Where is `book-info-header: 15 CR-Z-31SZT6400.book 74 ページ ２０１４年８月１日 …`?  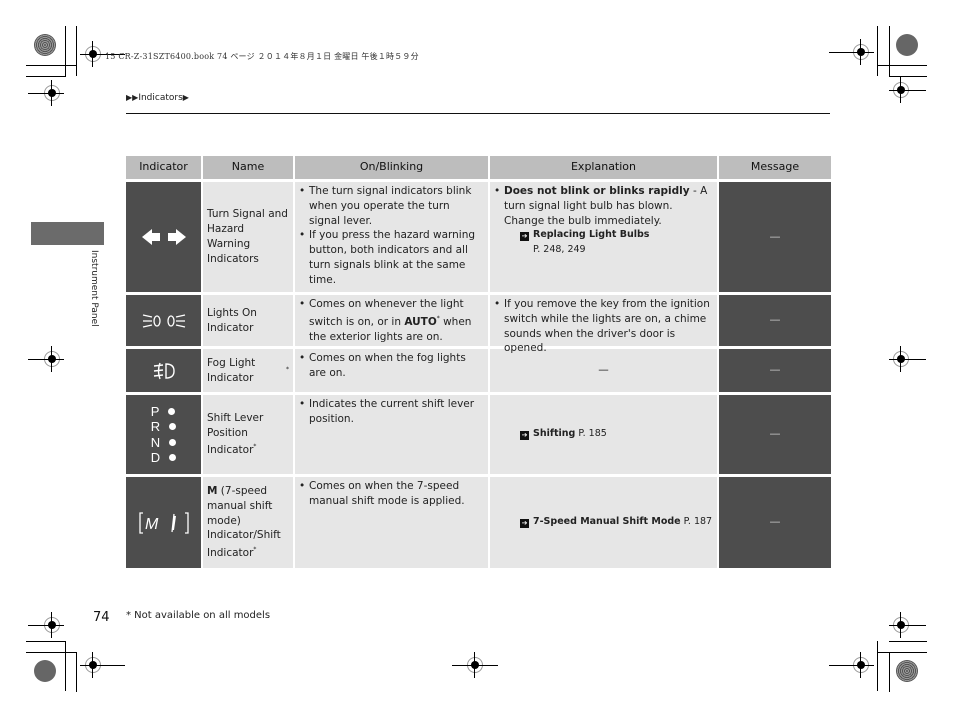
book-info-header: 15 CR-Z-31SZT6400.book 74 ページ ２０１４年８月１日 … is located at coordinates (262, 56).